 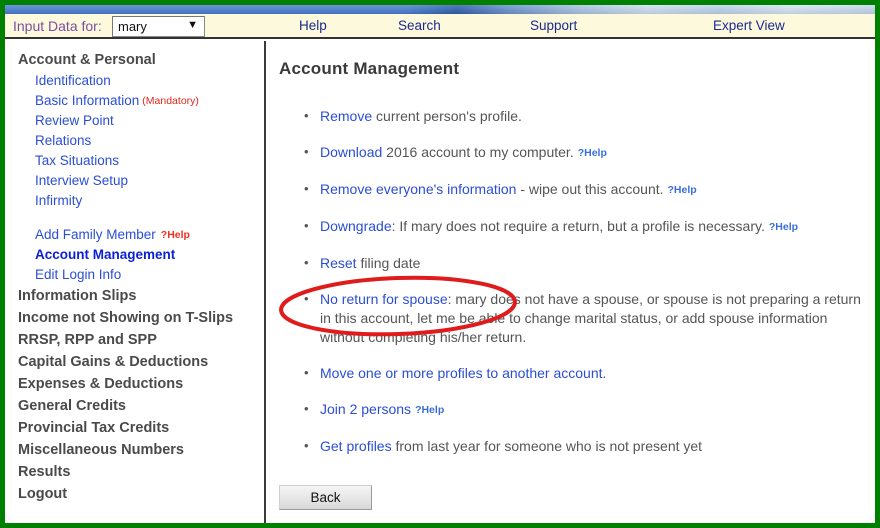 I want to click on back-button: Back, so click(x=325, y=497).